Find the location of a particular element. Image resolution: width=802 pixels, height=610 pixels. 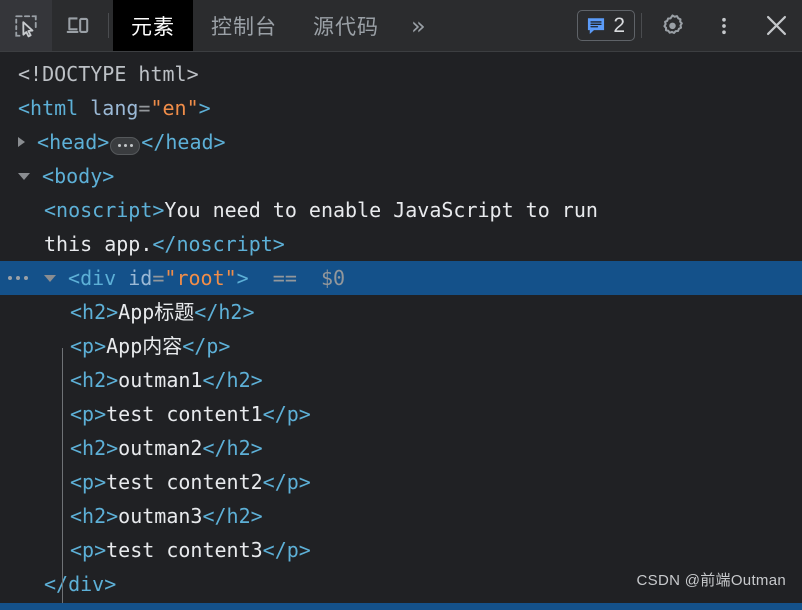

dom-row-content: <html lang="en"> is located at coordinates (105, 108).